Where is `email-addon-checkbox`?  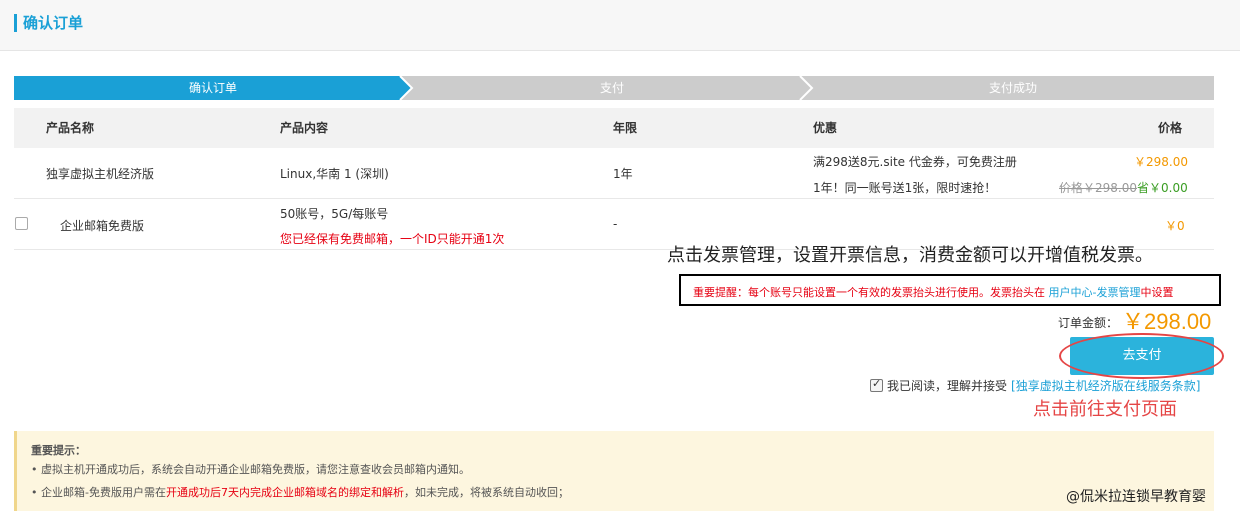 email-addon-checkbox is located at coordinates (21, 223).